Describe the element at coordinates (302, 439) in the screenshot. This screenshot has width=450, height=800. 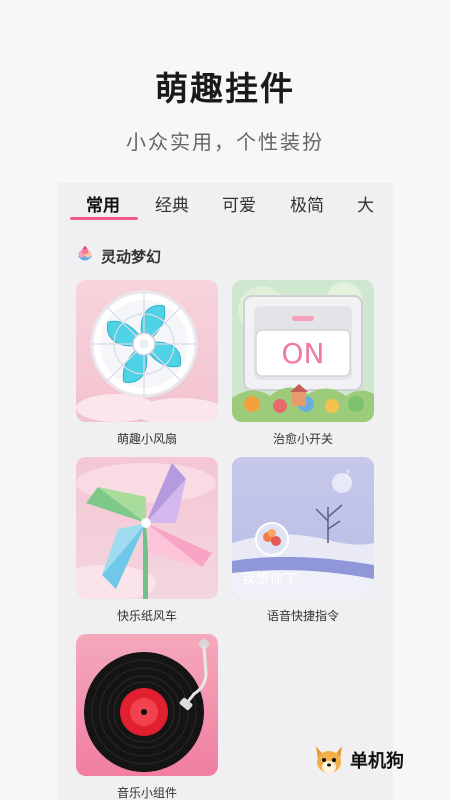
I see `widget-label: 治愈小开关` at that location.